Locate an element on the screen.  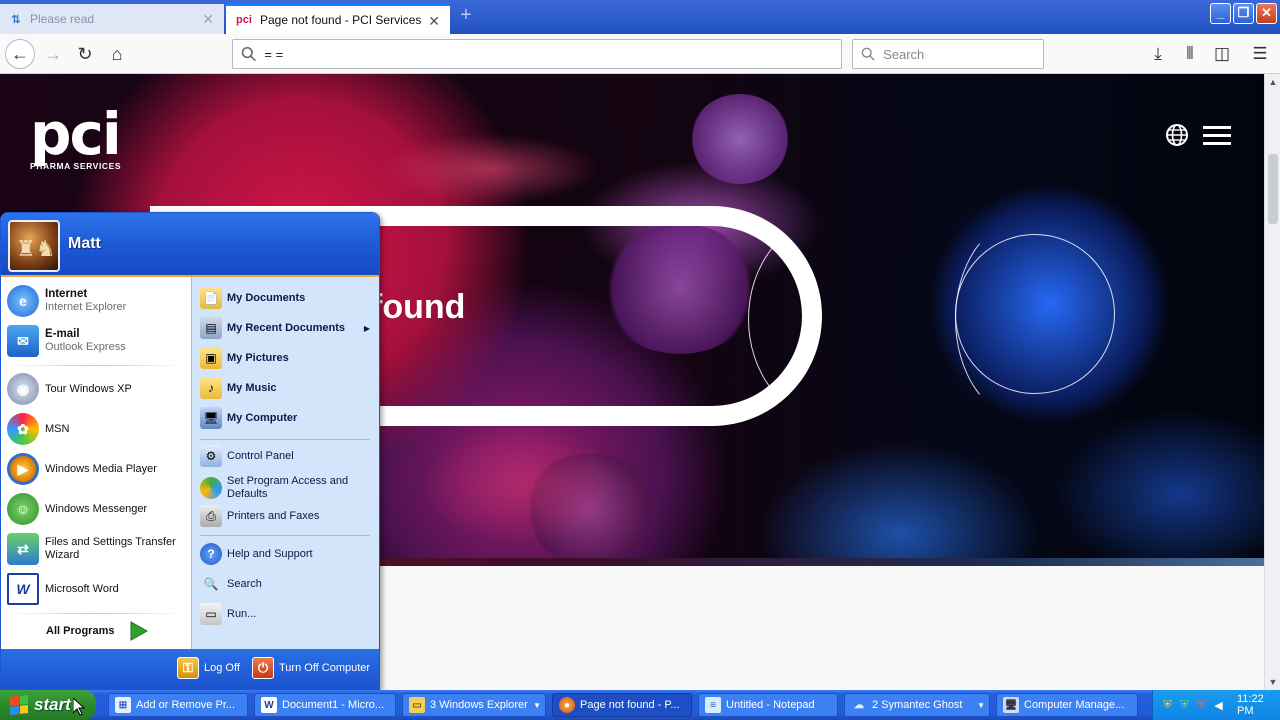
place-my-computer: 🖥 My Computer is located at coordinates (289, 418).